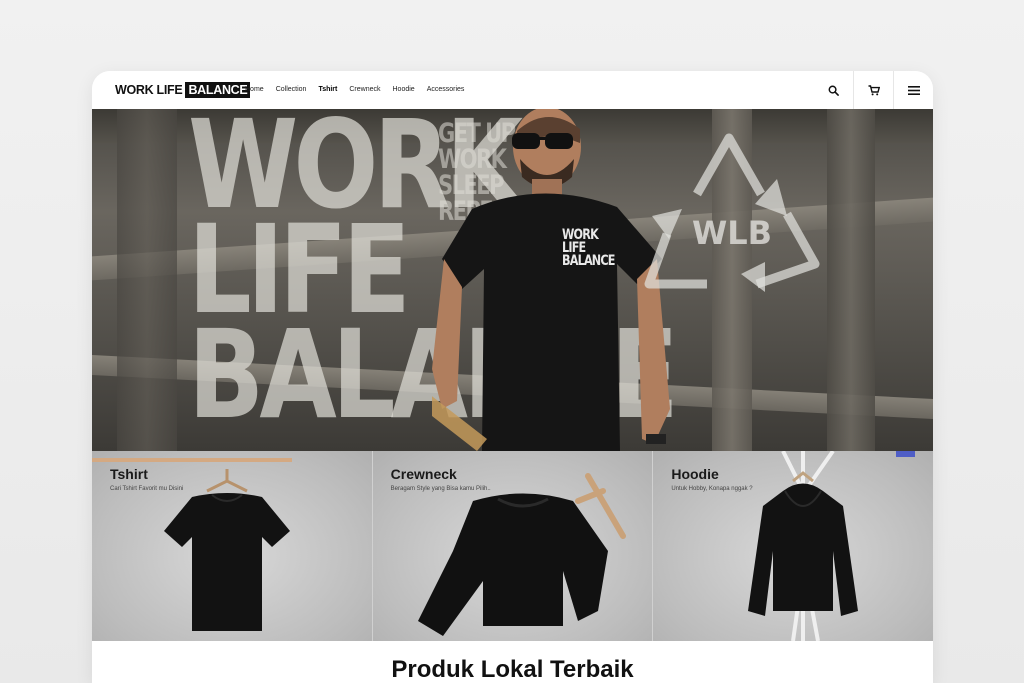 This screenshot has height=683, width=1024. I want to click on accent-marker, so click(906, 454).